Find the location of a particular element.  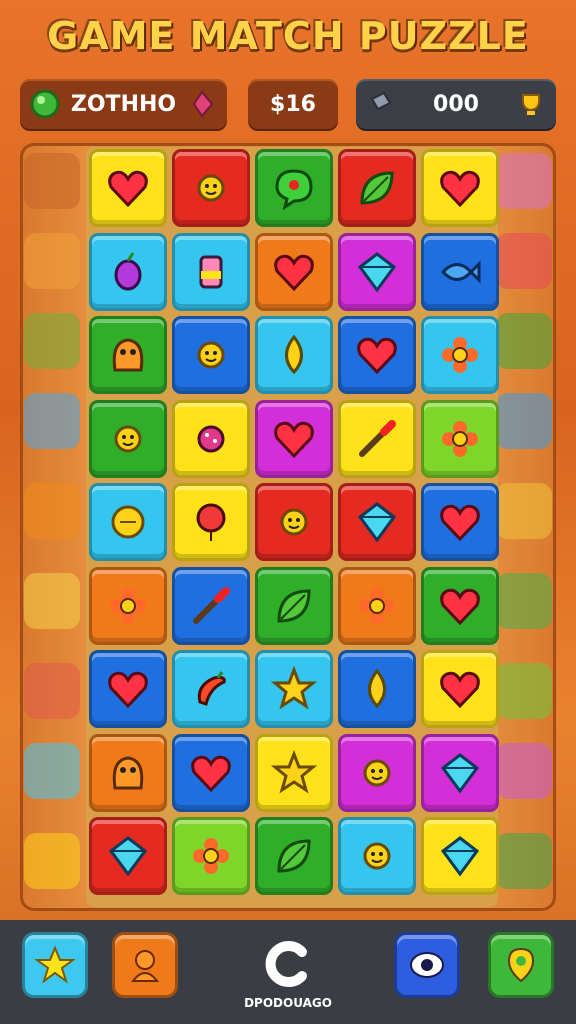

tile-r6-c5 is located at coordinates (460, 605).